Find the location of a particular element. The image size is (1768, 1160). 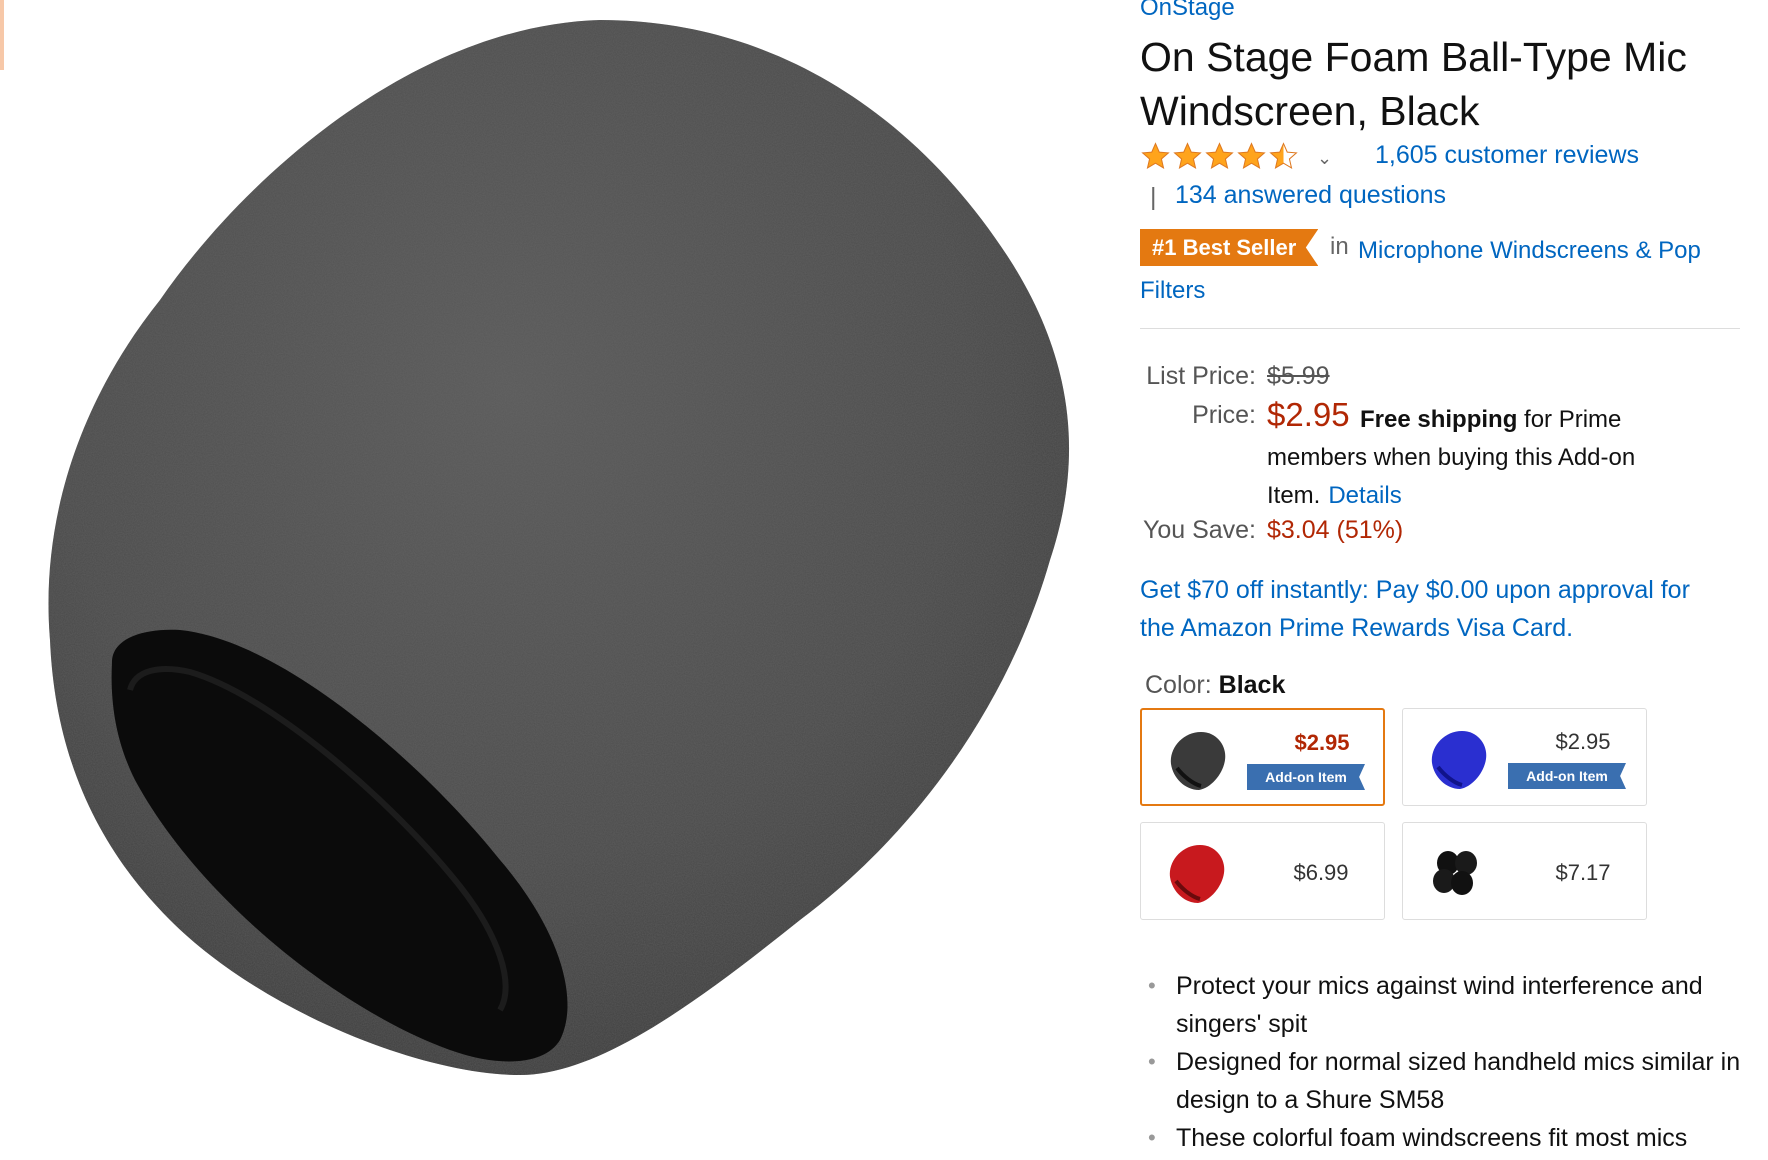

color-swatch-blue: $2.95 Add-on Item is located at coordinates (1524, 757).